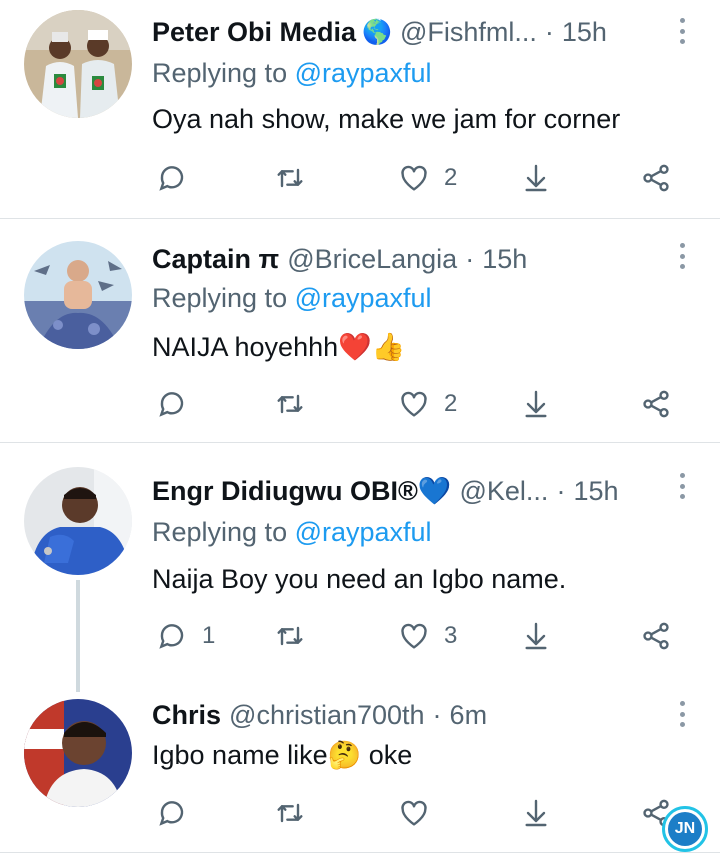 This screenshot has height=864, width=720. Describe the element at coordinates (386, 119) in the screenshot. I see `tweet-text: Oya nah show, make we jam for corner` at that location.